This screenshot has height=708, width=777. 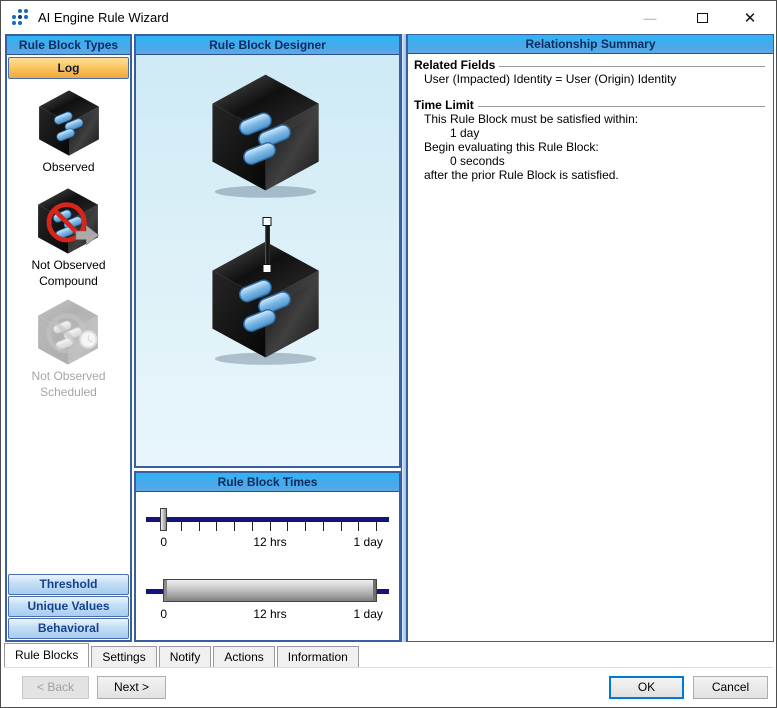 What do you see at coordinates (68, 68) in the screenshot?
I see `log-category-button: Log` at bounding box center [68, 68].